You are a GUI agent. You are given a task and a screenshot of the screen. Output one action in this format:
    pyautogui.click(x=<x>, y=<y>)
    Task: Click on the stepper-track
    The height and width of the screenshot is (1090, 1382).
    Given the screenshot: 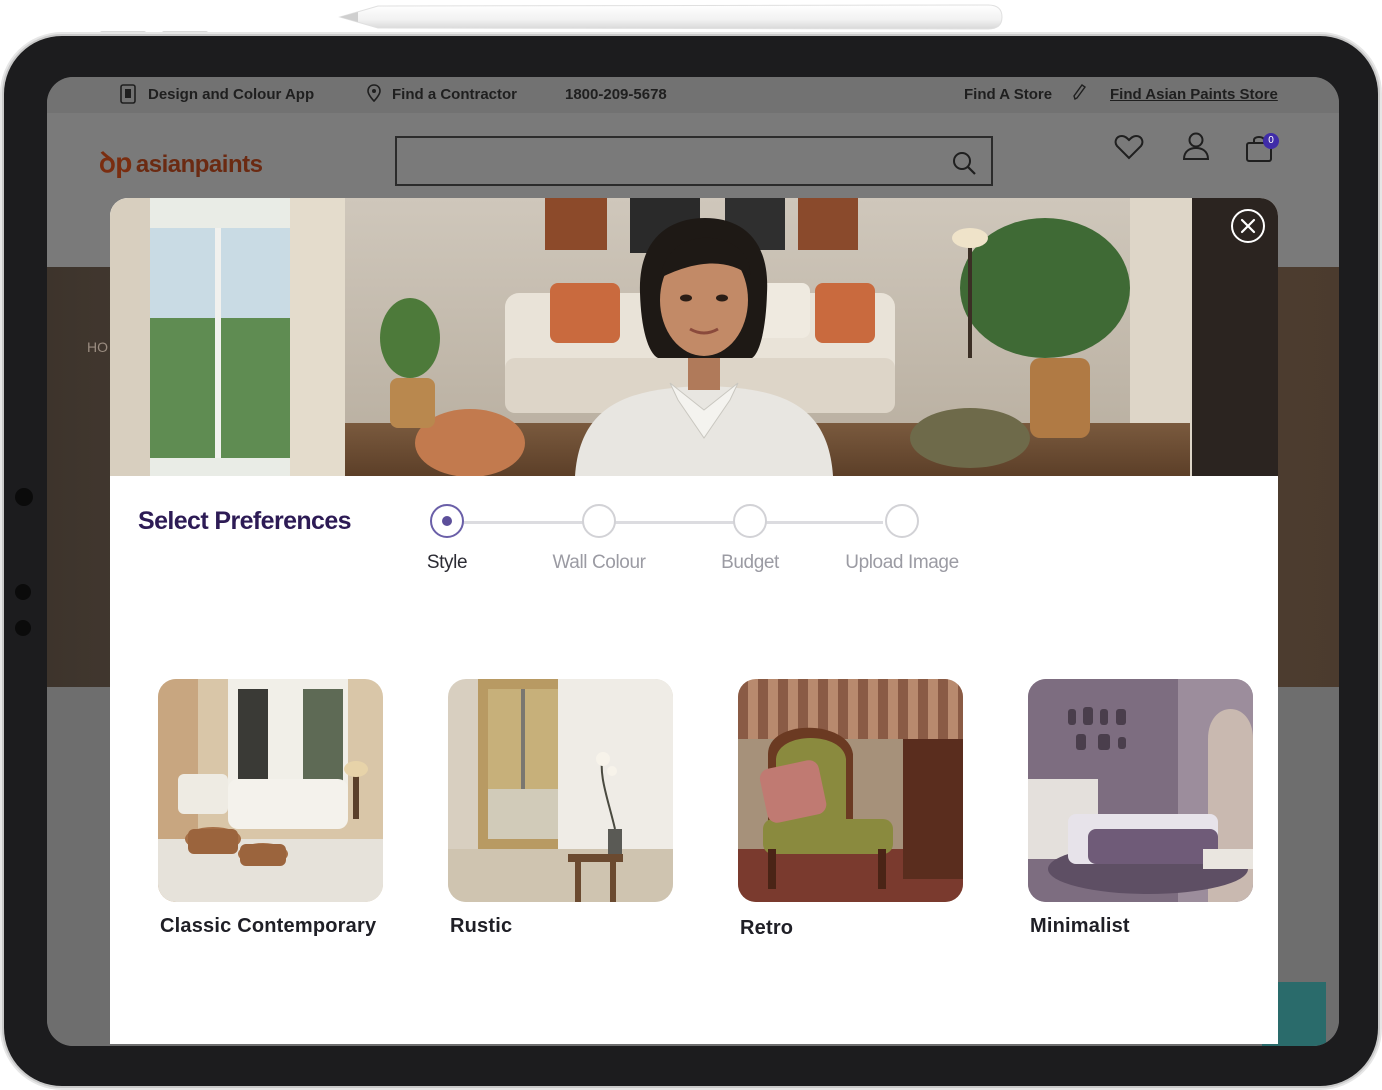 What is the action you would take?
    pyautogui.click(x=673, y=522)
    